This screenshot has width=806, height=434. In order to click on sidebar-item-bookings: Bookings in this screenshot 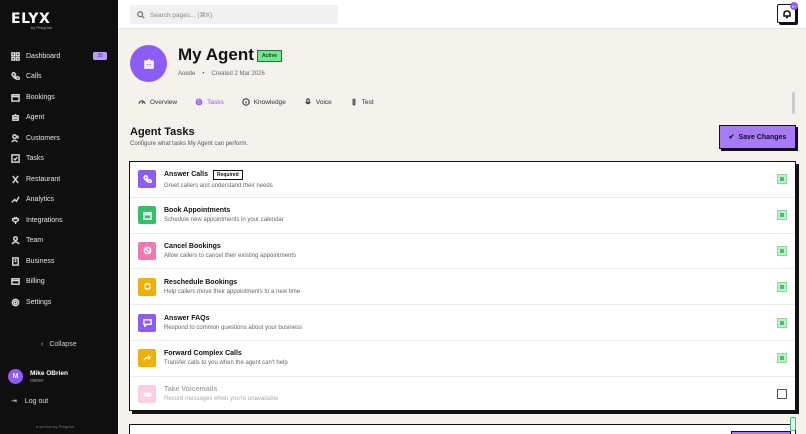, I will do `click(59, 97)`.